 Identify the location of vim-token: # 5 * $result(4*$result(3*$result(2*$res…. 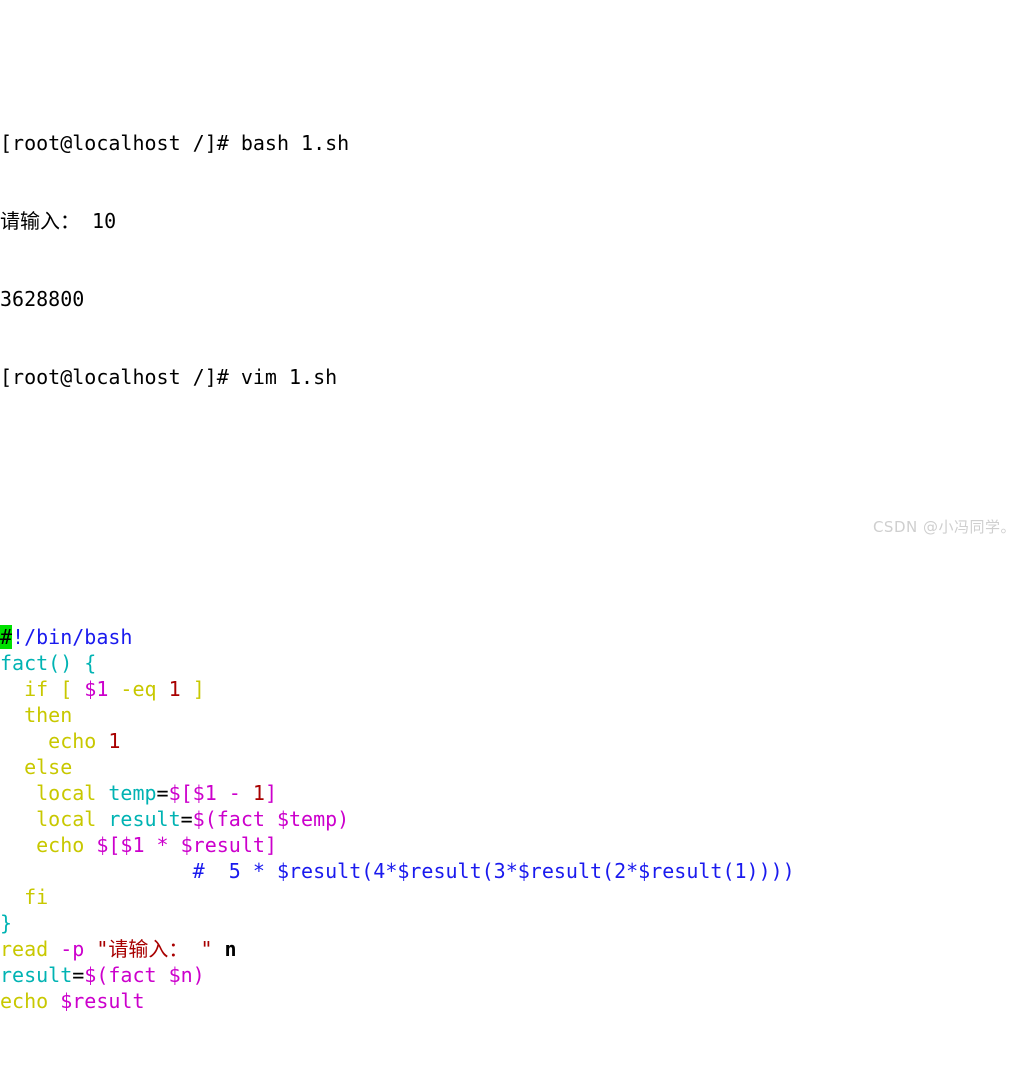
(397, 871).